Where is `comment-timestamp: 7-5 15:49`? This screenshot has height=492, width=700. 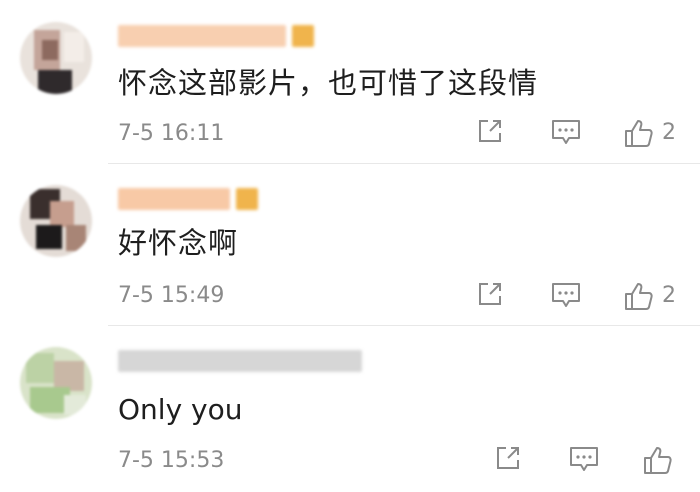
comment-timestamp: 7-5 15:49 is located at coordinates (171, 295).